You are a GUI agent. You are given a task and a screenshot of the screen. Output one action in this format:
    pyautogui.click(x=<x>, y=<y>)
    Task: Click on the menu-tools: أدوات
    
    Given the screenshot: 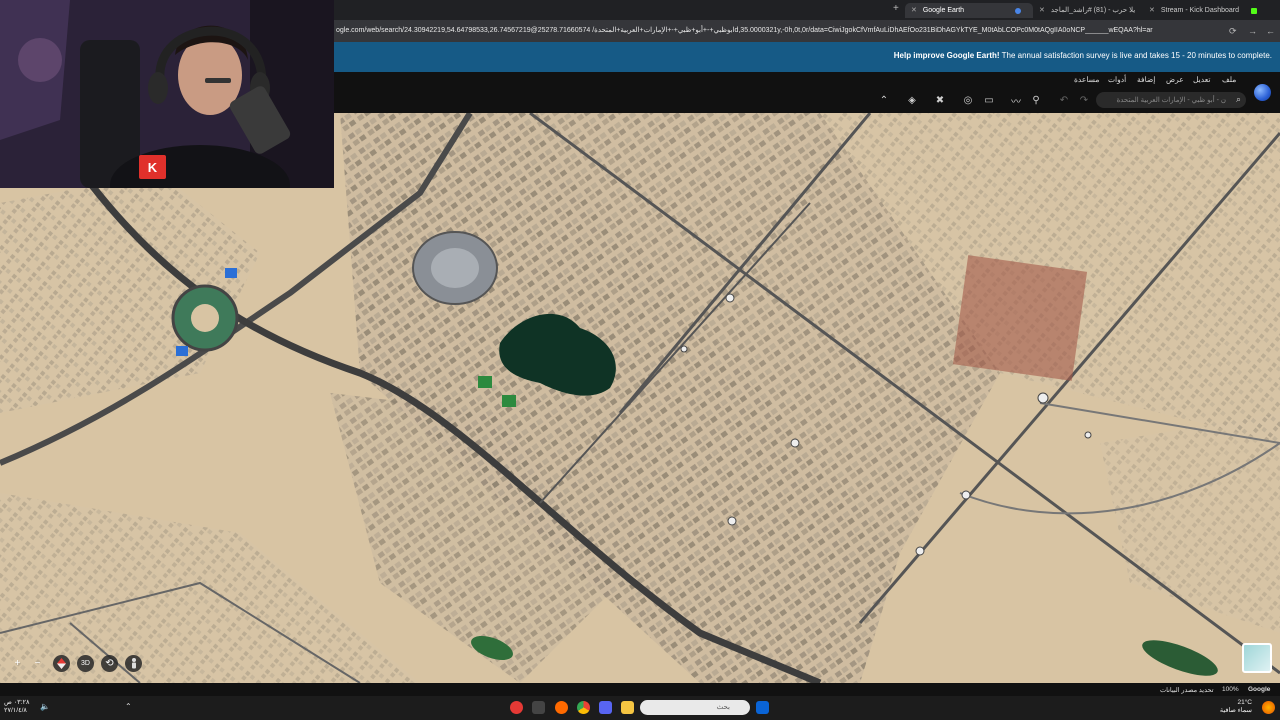 What is the action you would take?
    pyautogui.click(x=1117, y=79)
    